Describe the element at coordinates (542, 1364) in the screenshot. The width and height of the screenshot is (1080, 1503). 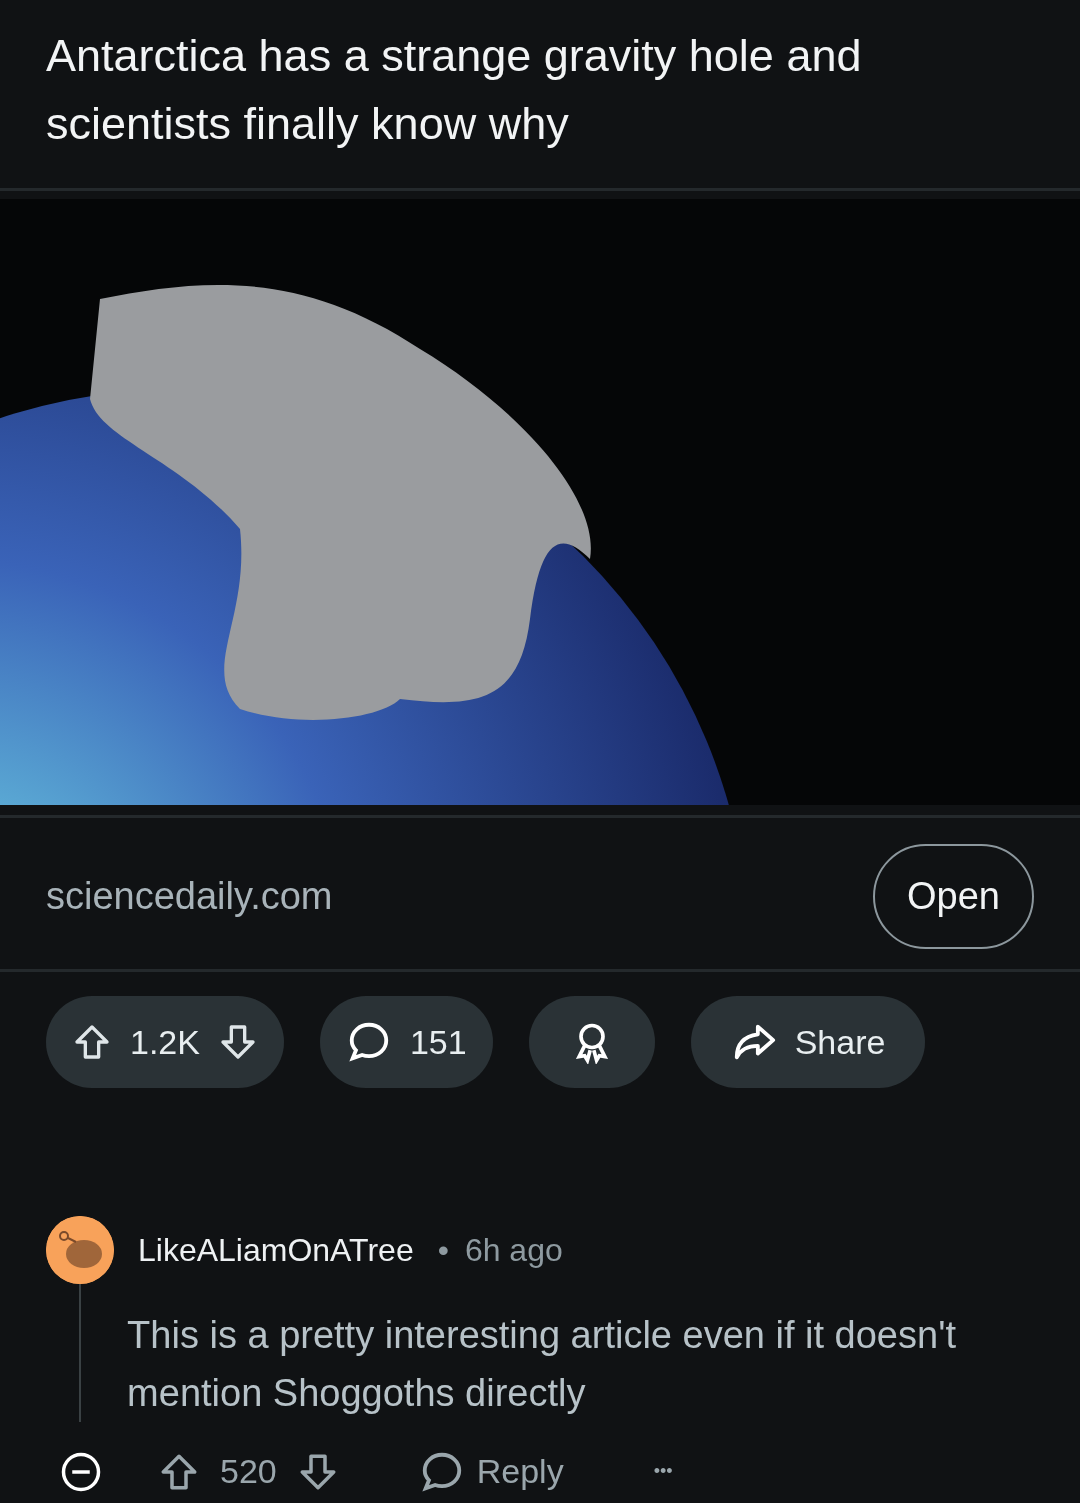
I see `comment-text: This is a pretty interesting article even if it doesn't mention Shoggoths directly` at that location.